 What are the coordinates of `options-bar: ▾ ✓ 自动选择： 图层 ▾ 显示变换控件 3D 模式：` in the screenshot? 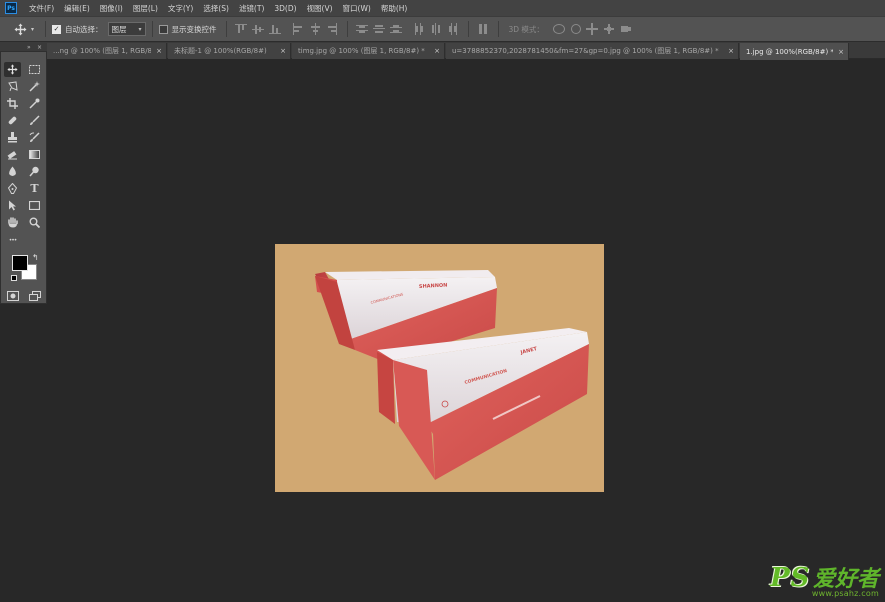 It's located at (442, 29).